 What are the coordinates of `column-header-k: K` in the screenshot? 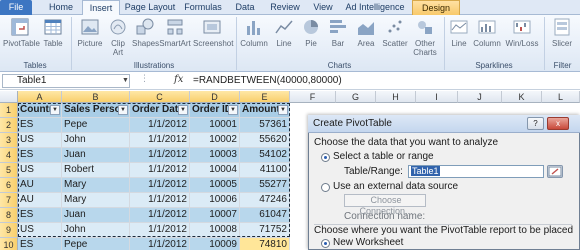 It's located at (522, 97).